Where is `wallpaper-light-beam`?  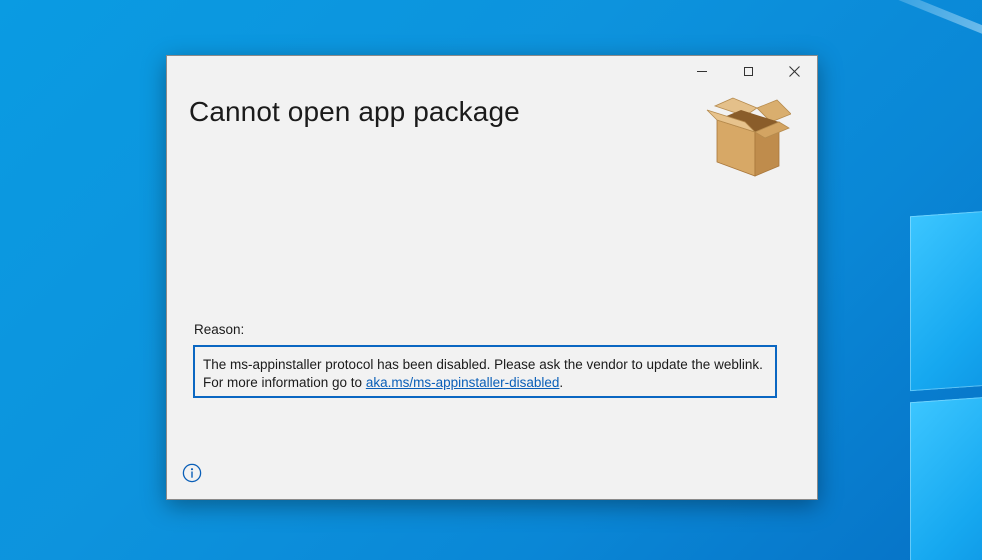
wallpaper-light-beam is located at coordinates (900, 33).